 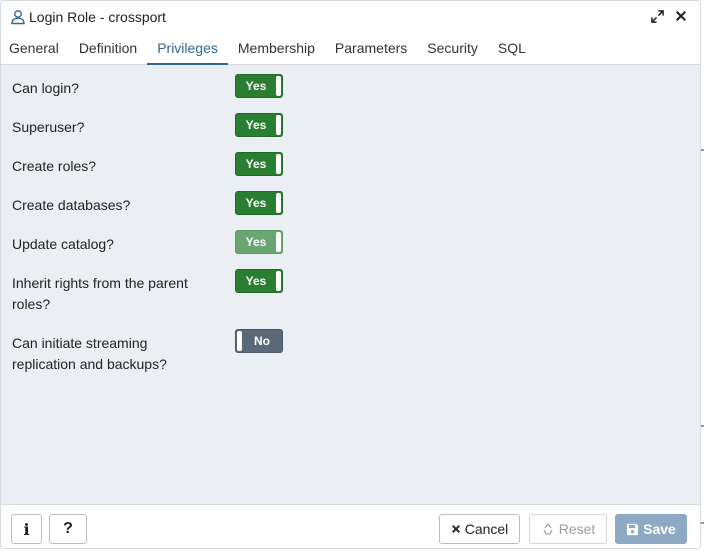 I want to click on update-catalog-label: Update catalog?, so click(x=63, y=244).